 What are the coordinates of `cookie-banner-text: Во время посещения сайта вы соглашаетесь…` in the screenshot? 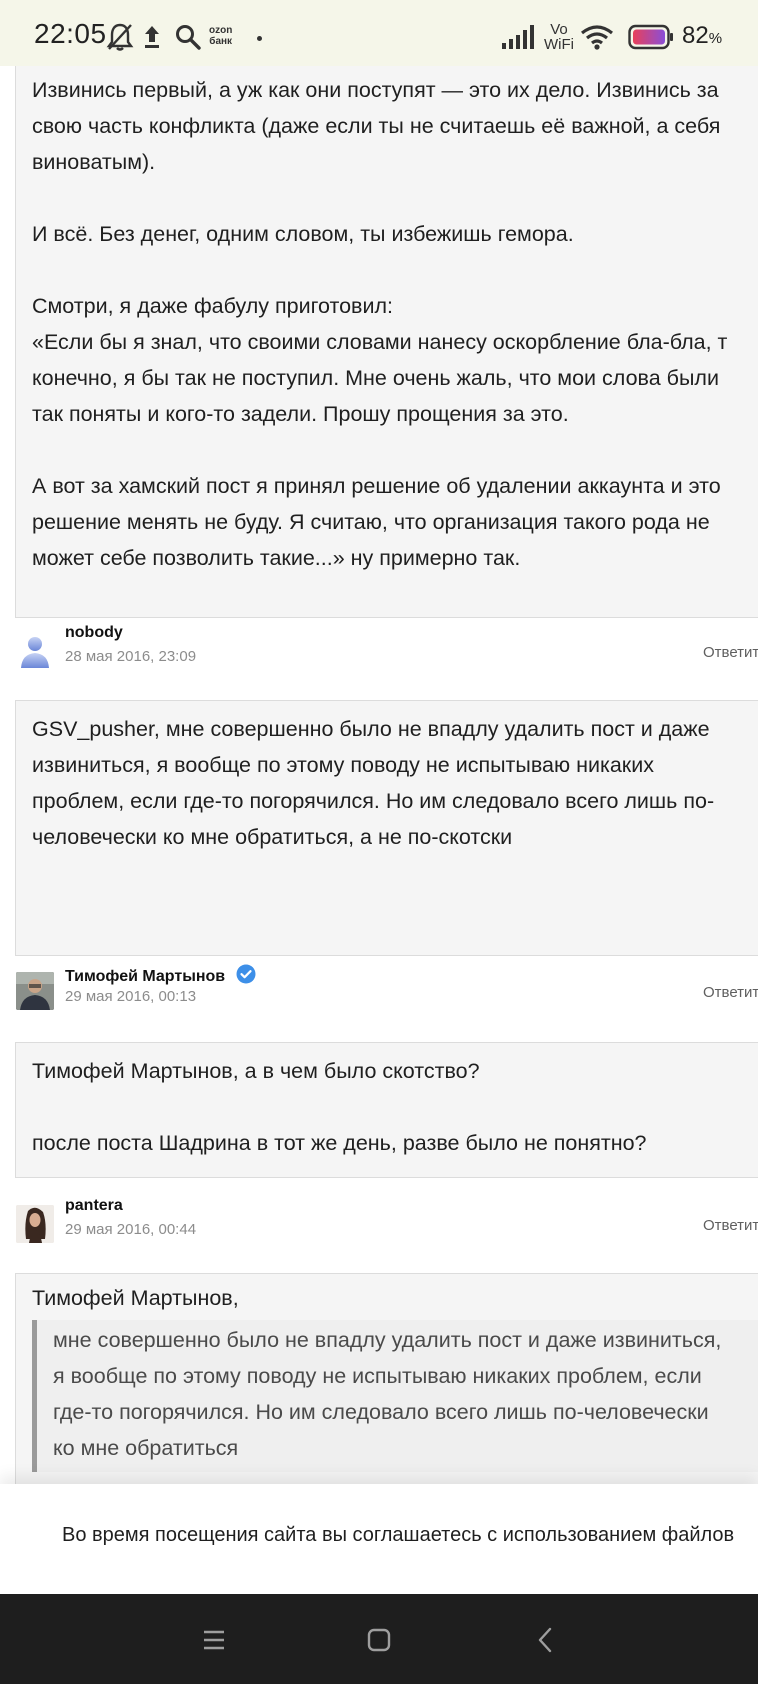 It's located at (398, 1535).